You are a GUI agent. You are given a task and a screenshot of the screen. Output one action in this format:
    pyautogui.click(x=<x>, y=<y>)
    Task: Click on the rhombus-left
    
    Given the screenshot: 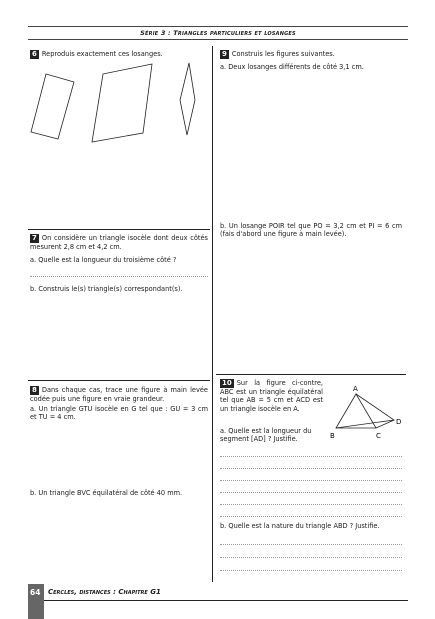 What is the action you would take?
    pyautogui.click(x=52, y=106)
    